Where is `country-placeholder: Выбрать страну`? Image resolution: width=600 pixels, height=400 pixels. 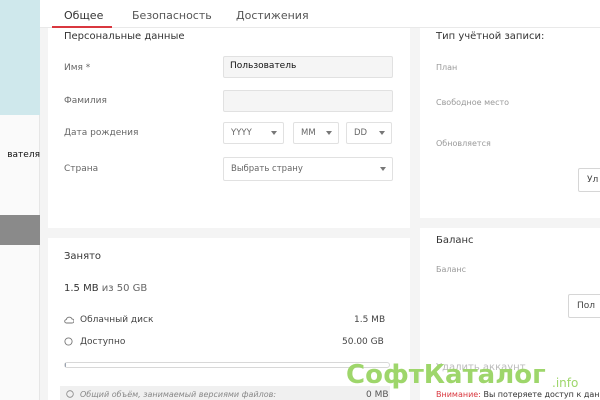 country-placeholder: Выбрать страну is located at coordinates (267, 169).